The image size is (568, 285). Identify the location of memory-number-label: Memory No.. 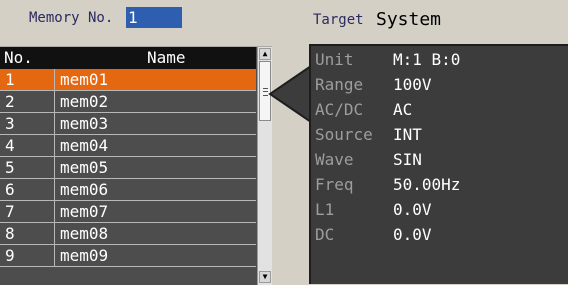
(71, 18).